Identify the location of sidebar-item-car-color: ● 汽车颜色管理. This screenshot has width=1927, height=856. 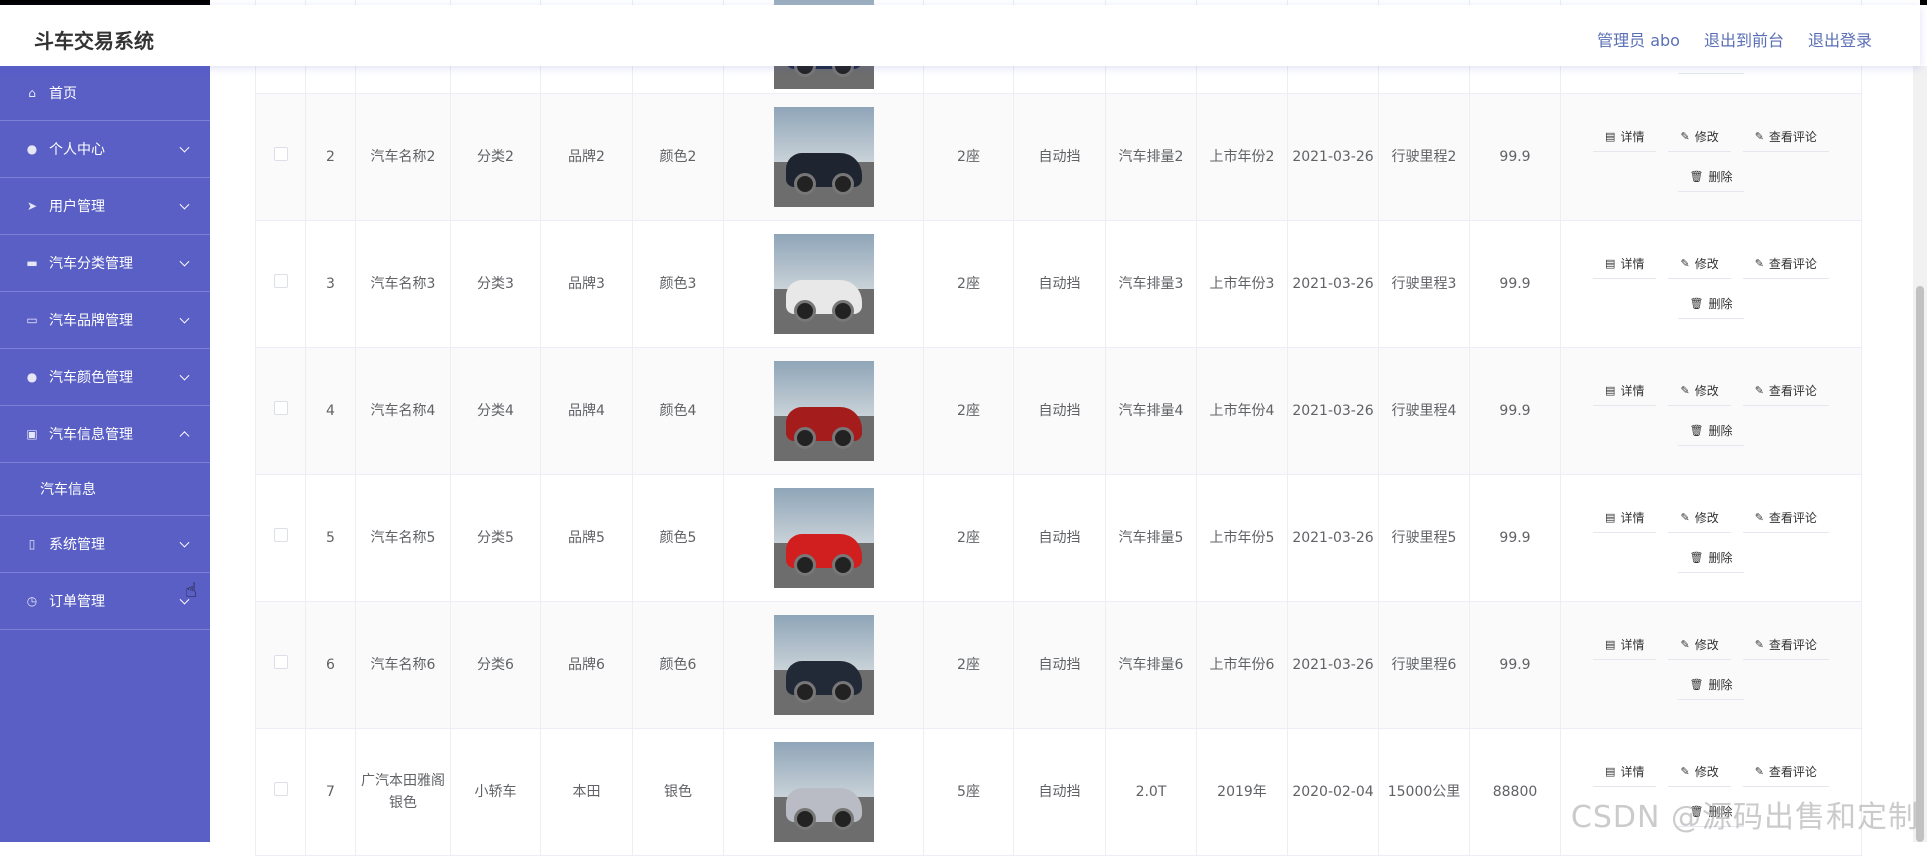
(105, 377).